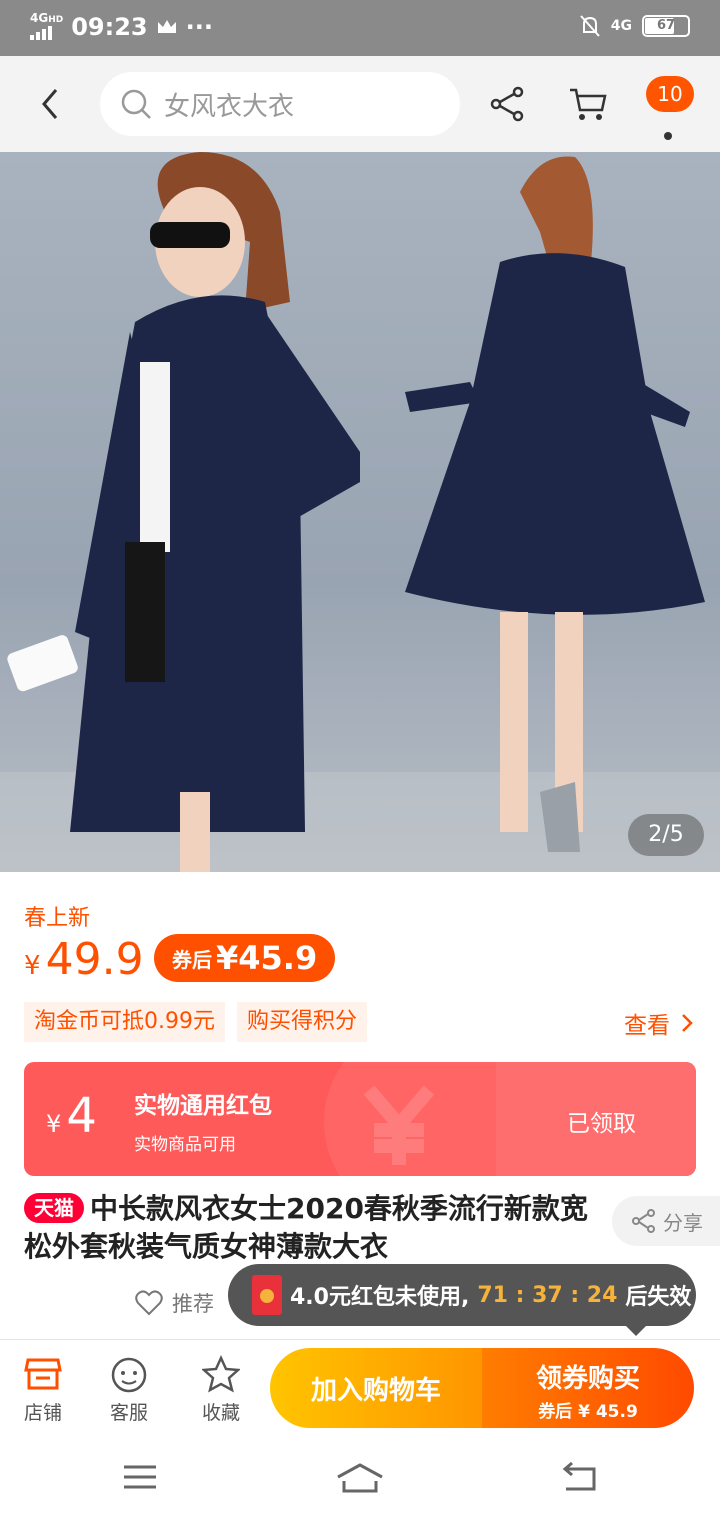  I want to click on price: ¥ 49.9, so click(84, 959).